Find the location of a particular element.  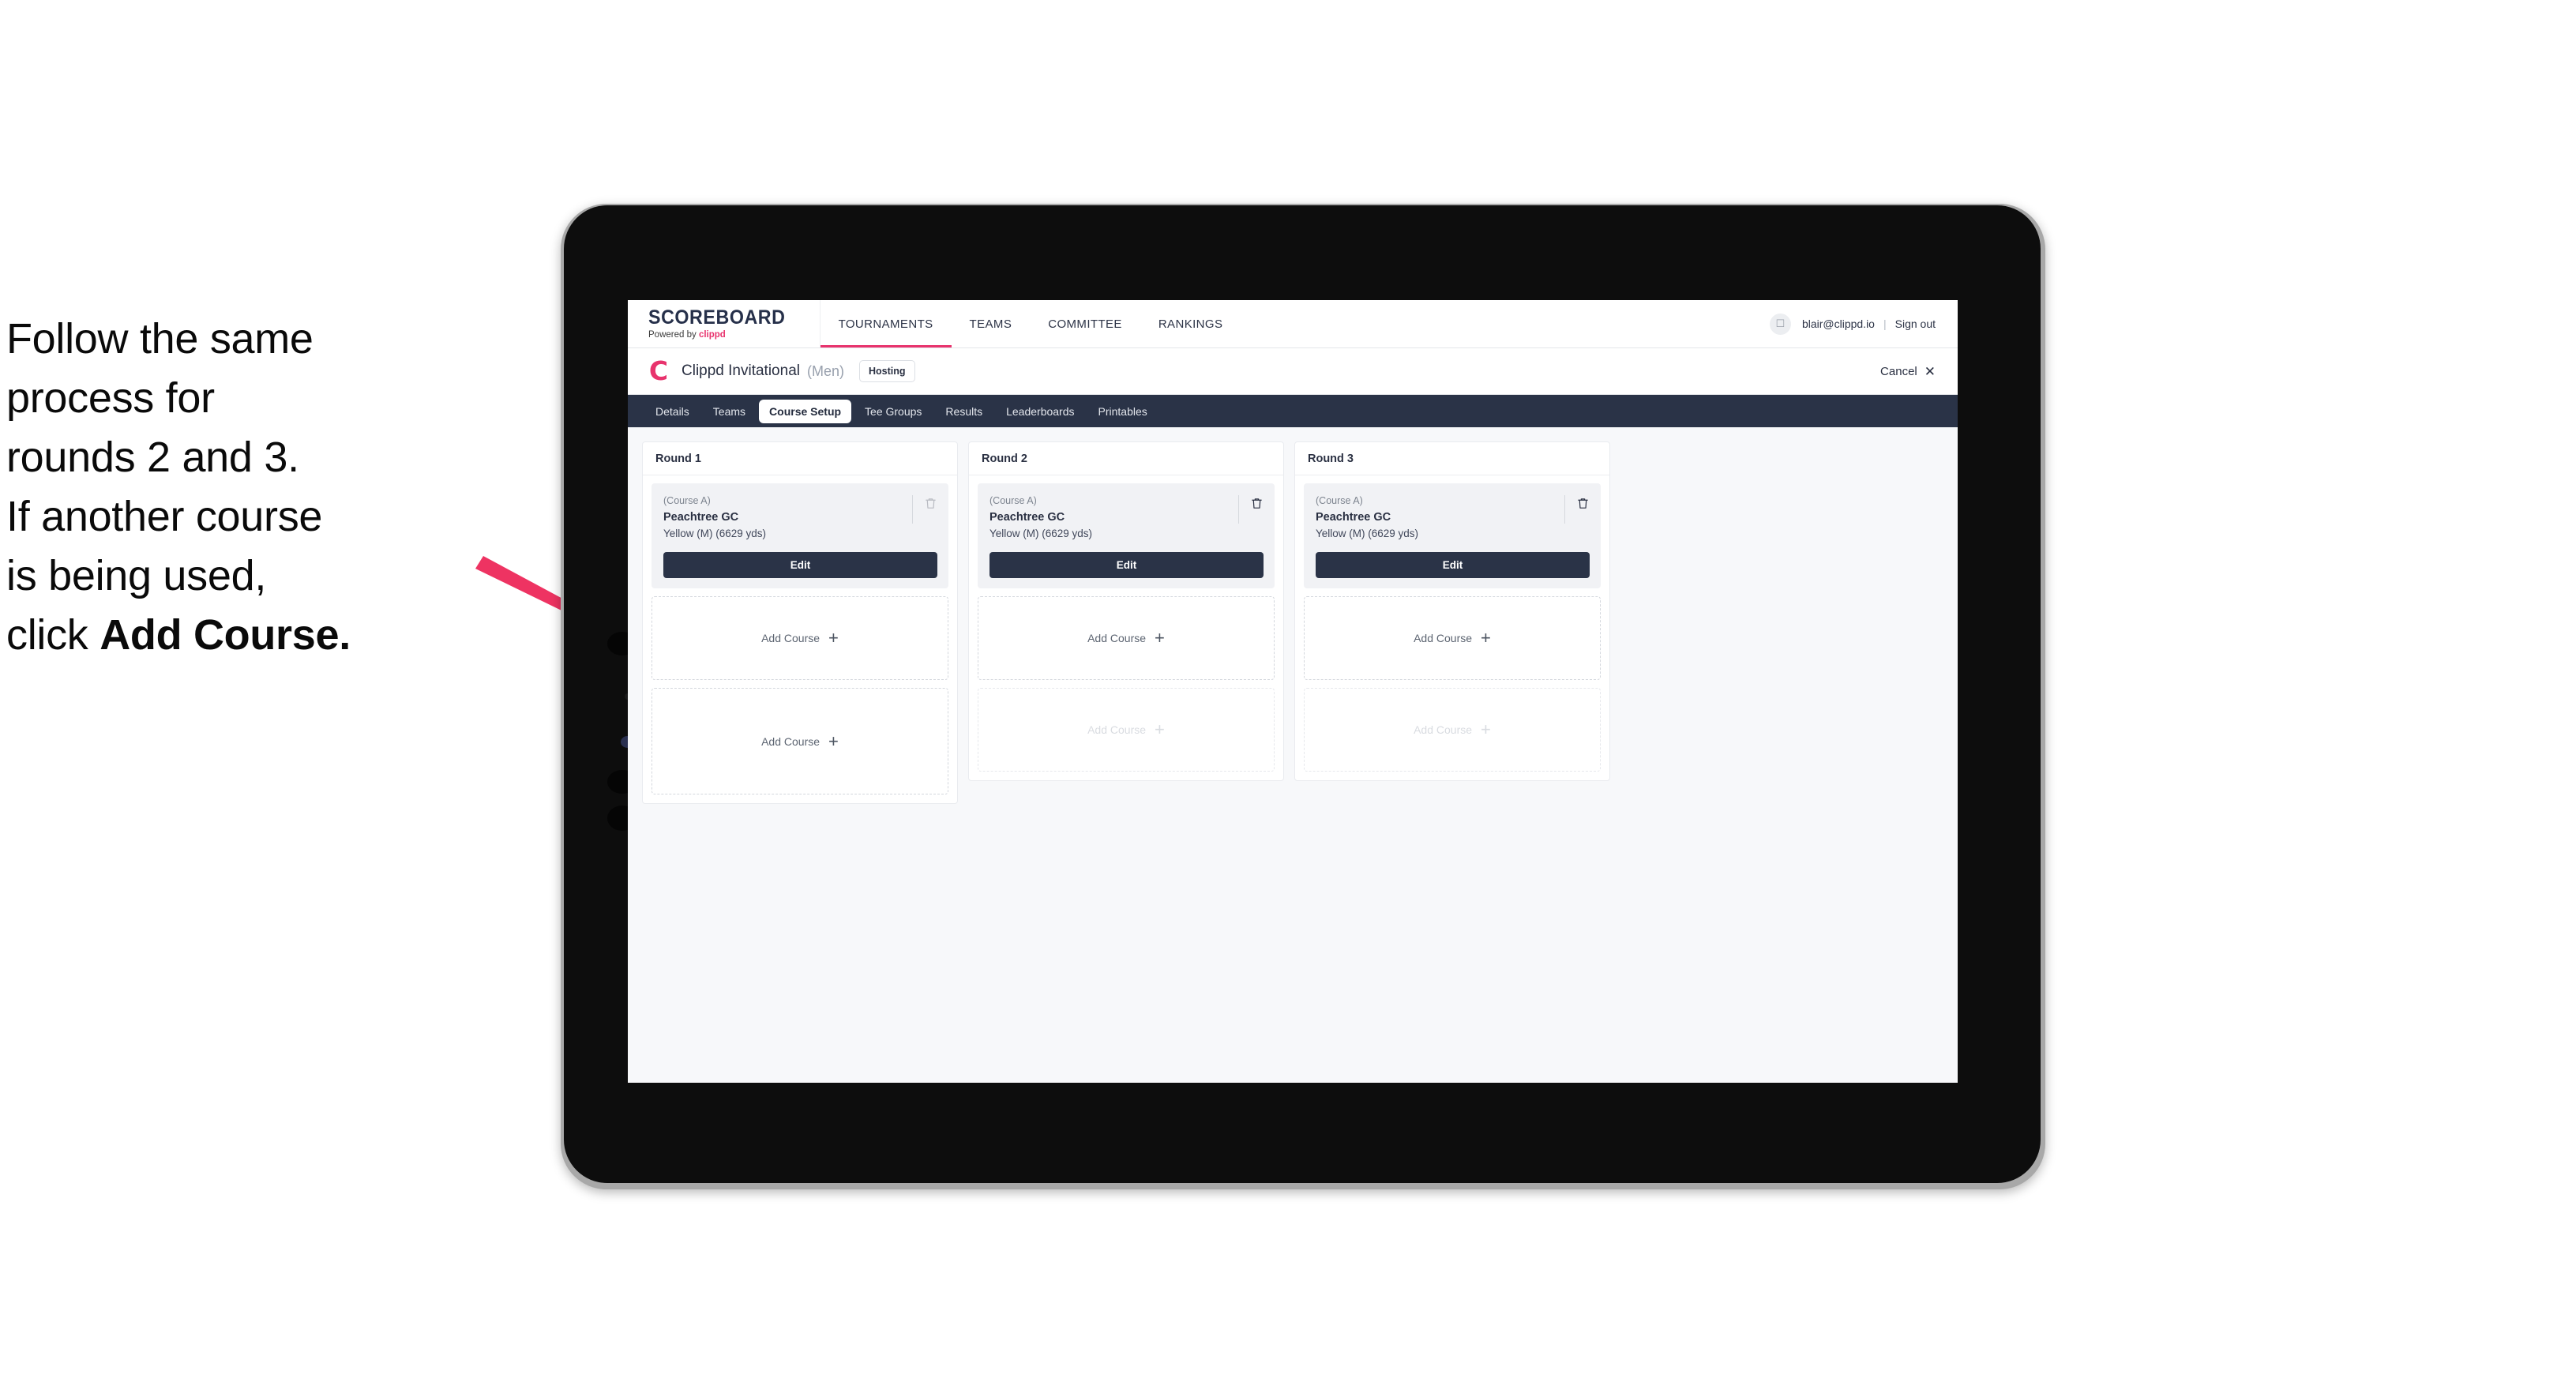

tab-tee-groups: Tee Groups is located at coordinates (893, 411).